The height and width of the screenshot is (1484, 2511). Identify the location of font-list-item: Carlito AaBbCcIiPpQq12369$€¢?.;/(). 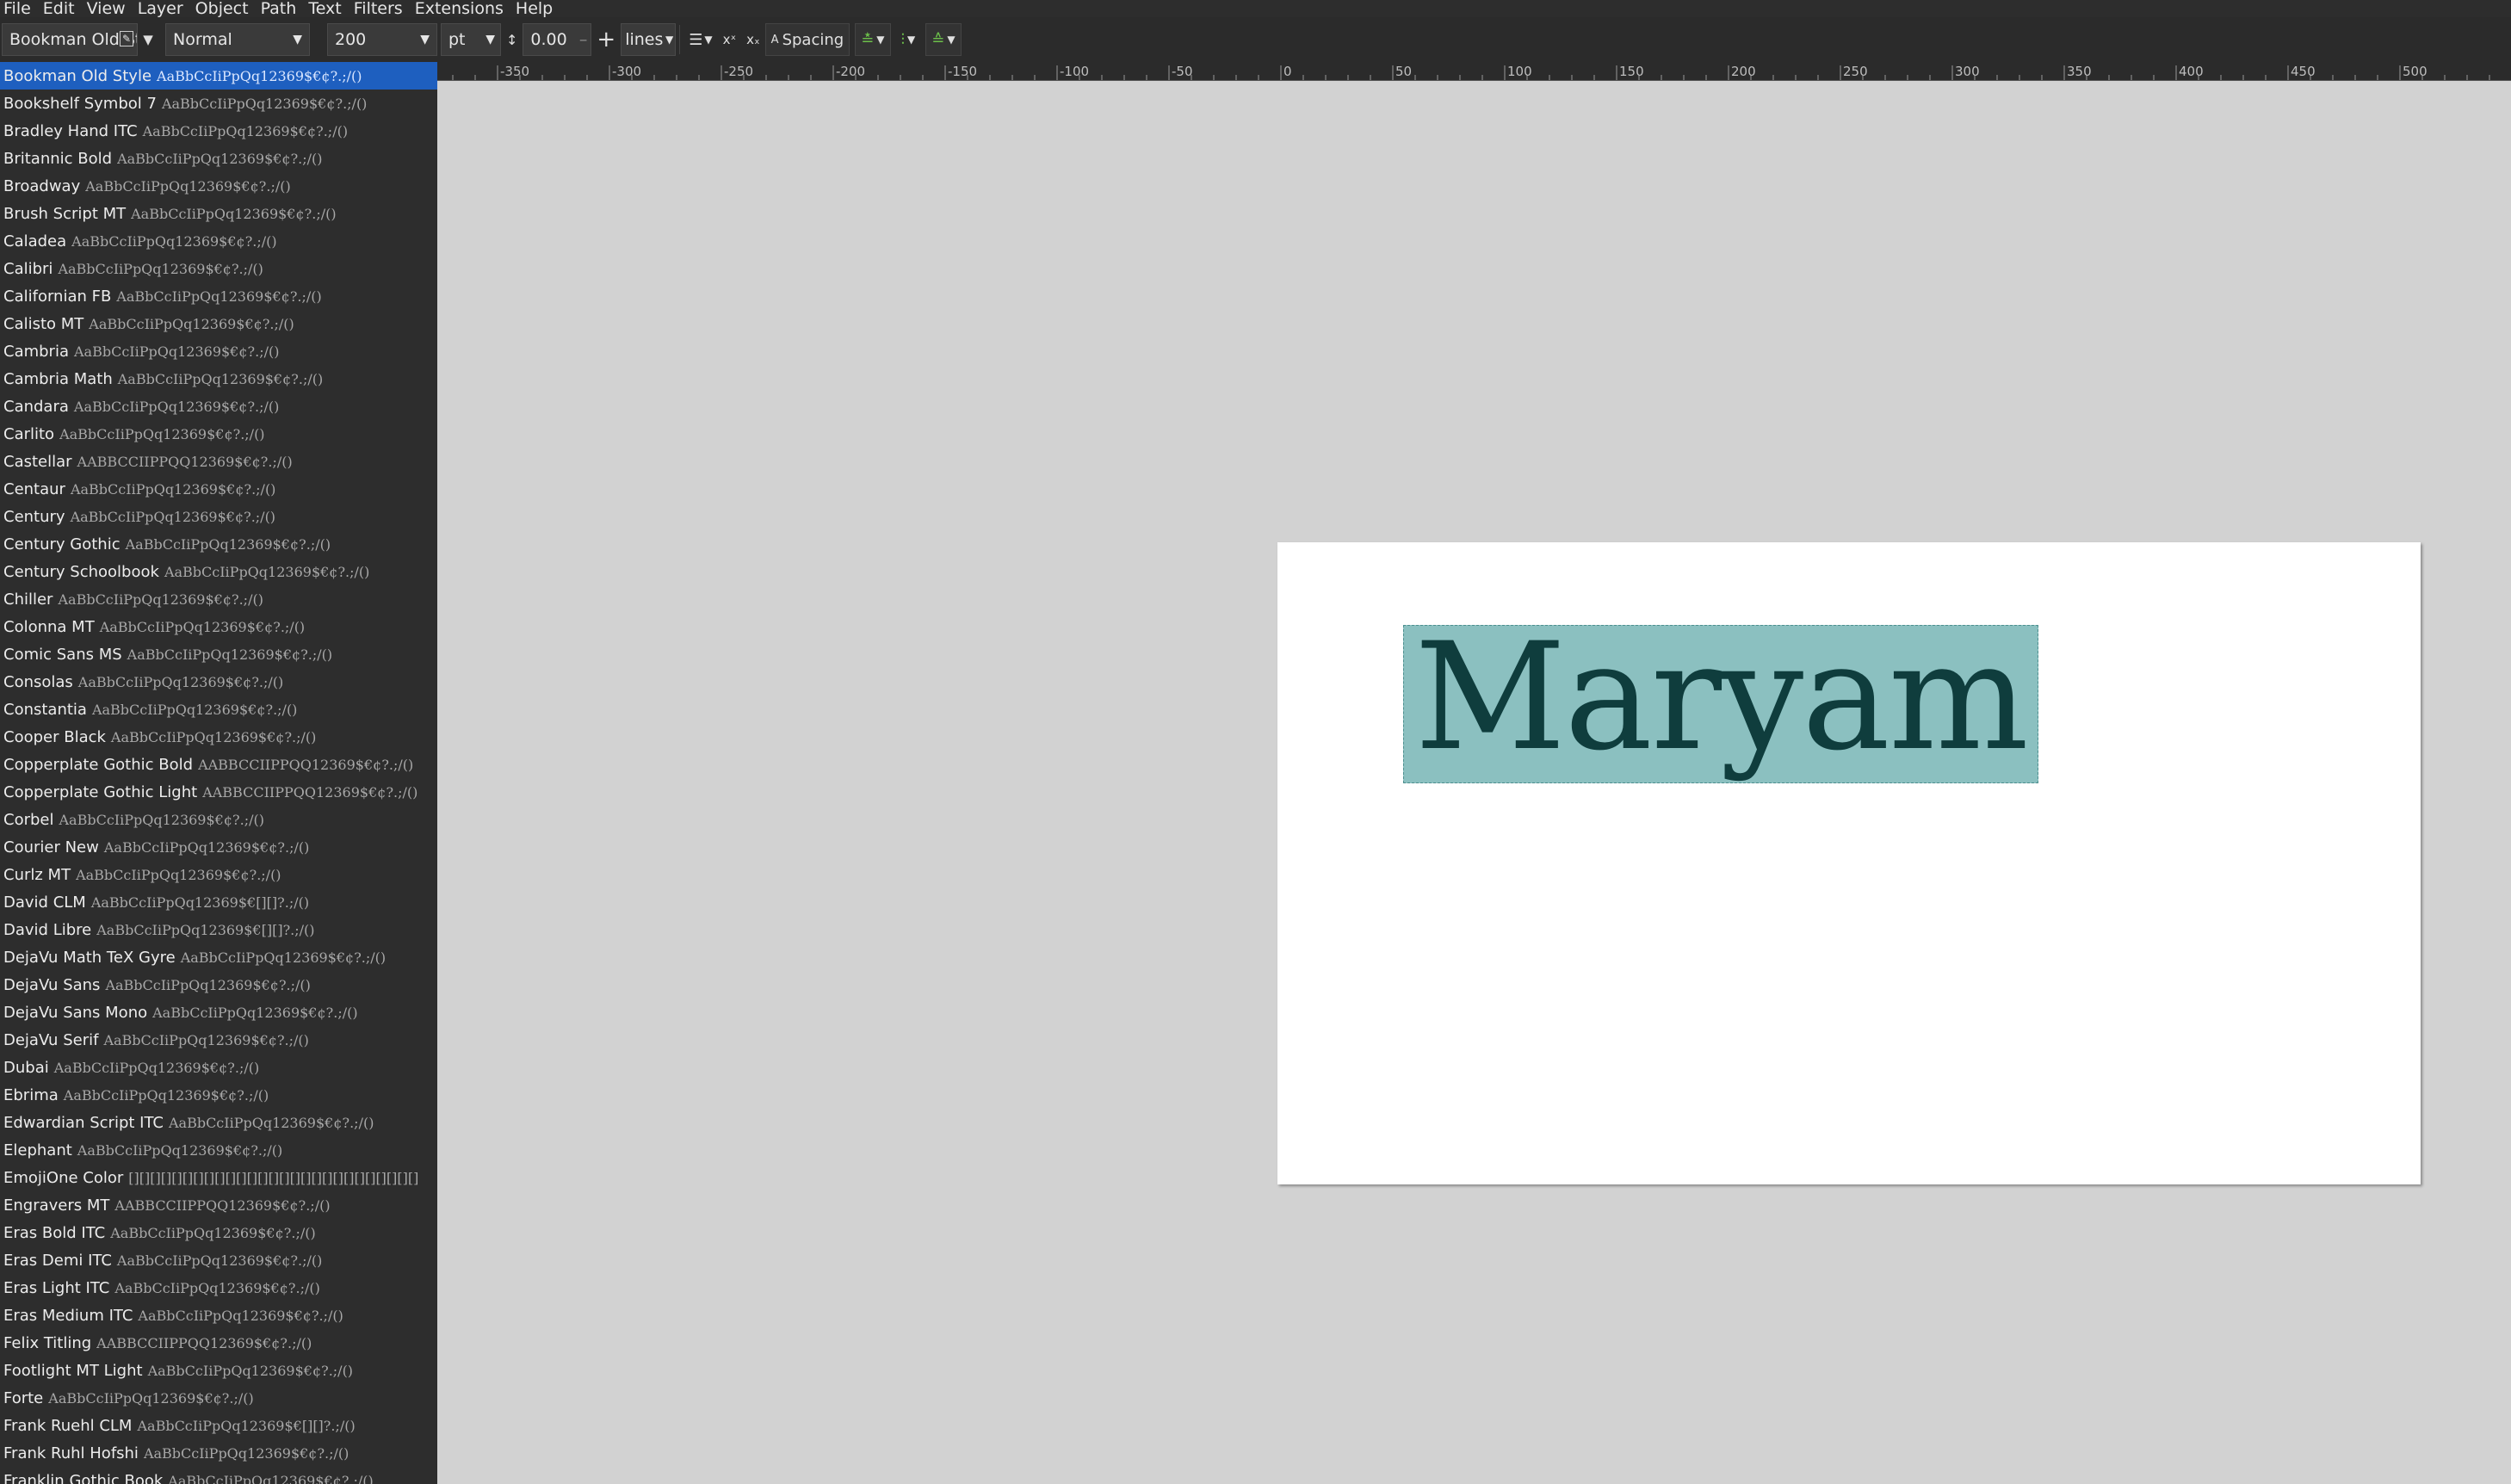
(219, 434).